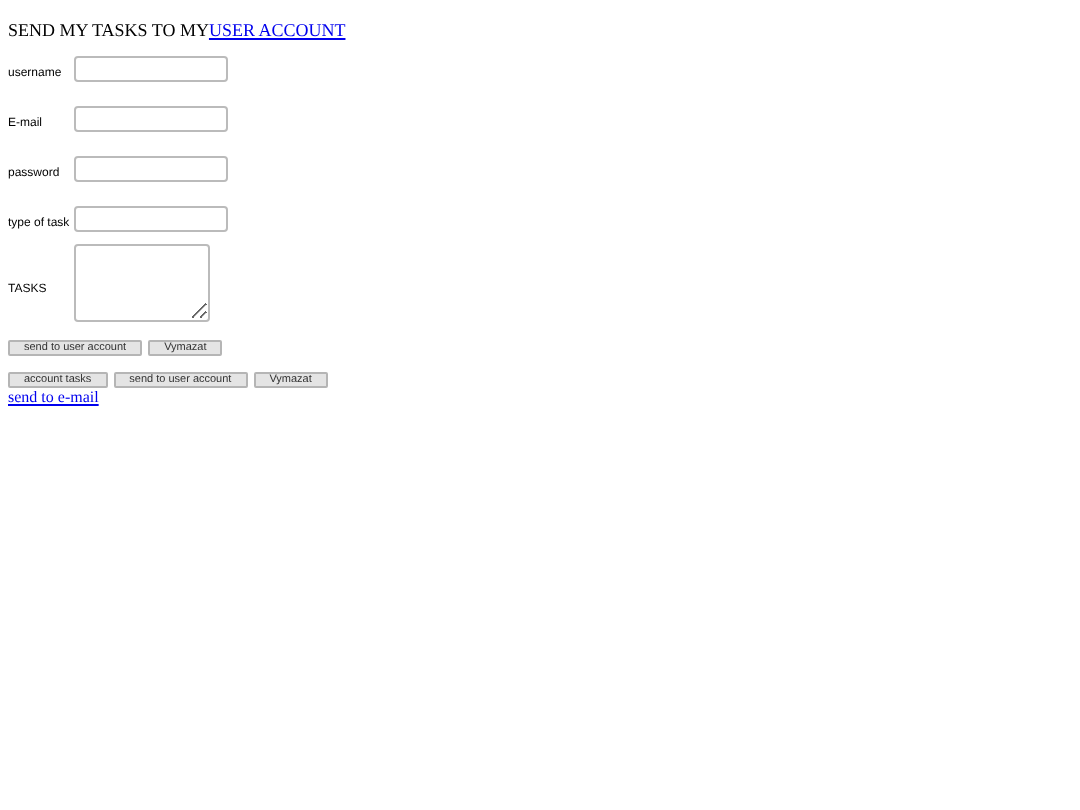  Describe the element at coordinates (277, 30) in the screenshot. I see `user-account-link: USER ACCOUNT` at that location.